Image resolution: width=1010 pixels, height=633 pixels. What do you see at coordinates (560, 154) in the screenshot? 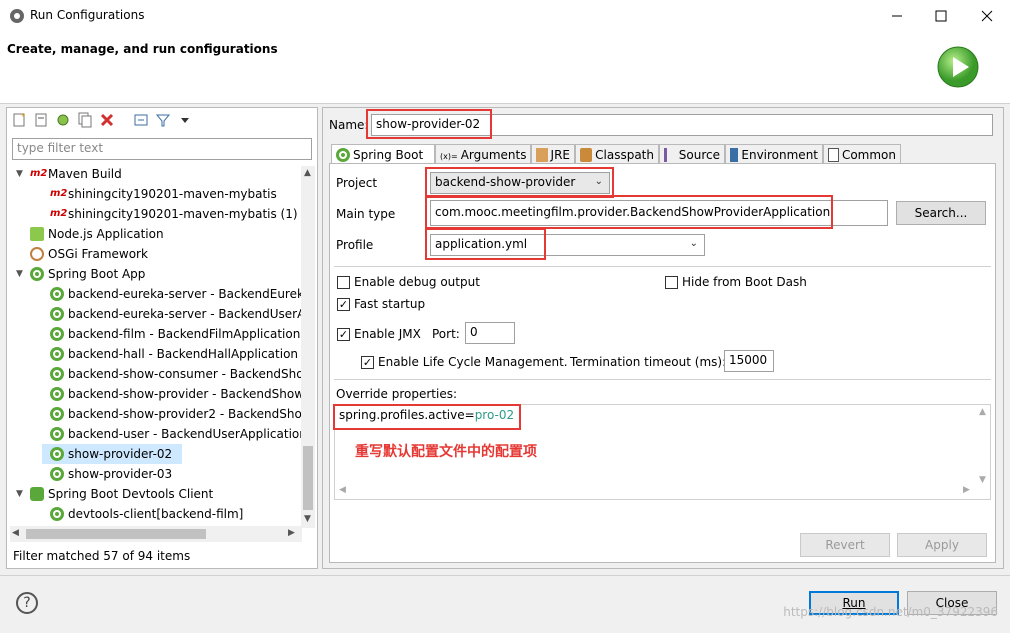
I see `tab-label: JRE` at bounding box center [560, 154].